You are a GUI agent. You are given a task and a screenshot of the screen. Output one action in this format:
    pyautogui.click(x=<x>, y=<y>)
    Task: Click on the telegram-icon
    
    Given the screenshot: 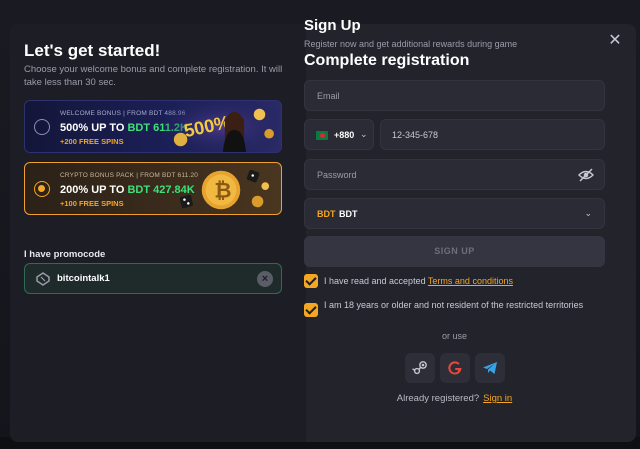 What is the action you would take?
    pyautogui.click(x=490, y=368)
    